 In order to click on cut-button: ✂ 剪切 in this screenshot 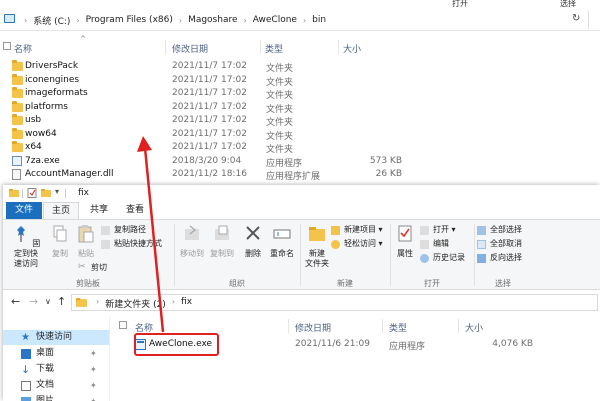, I will do `click(92, 268)`.